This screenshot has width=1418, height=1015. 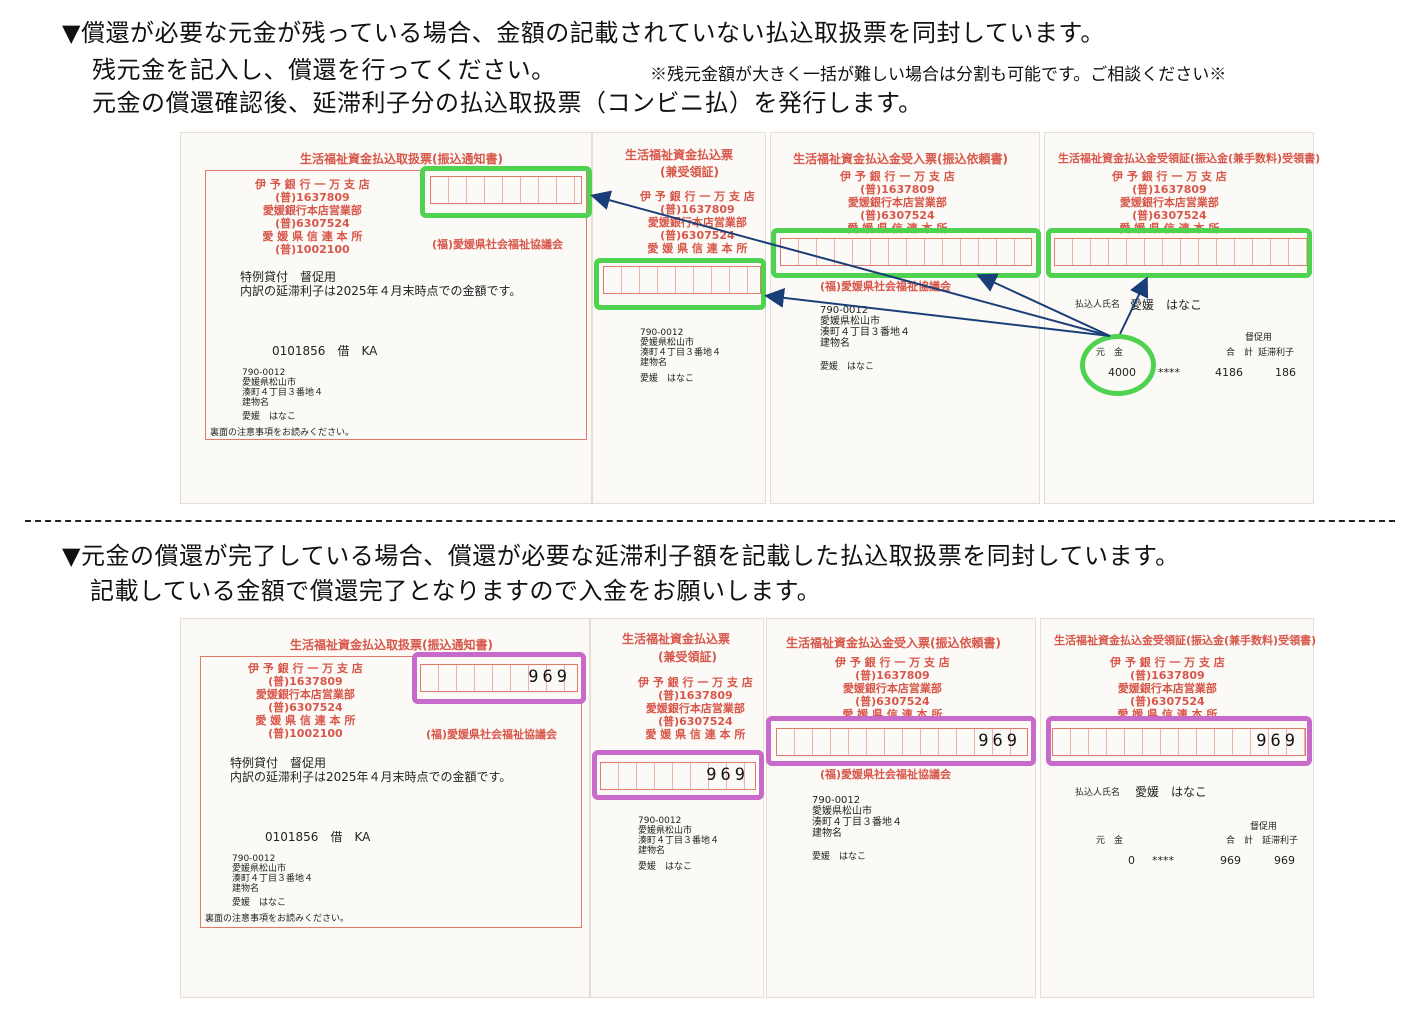 What do you see at coordinates (371, 770) in the screenshot?
I see `bottom-slip1-memo: 特例貸付 督促用 内訳の延滞利子は2025年４月末時点での金額です。` at bounding box center [371, 770].